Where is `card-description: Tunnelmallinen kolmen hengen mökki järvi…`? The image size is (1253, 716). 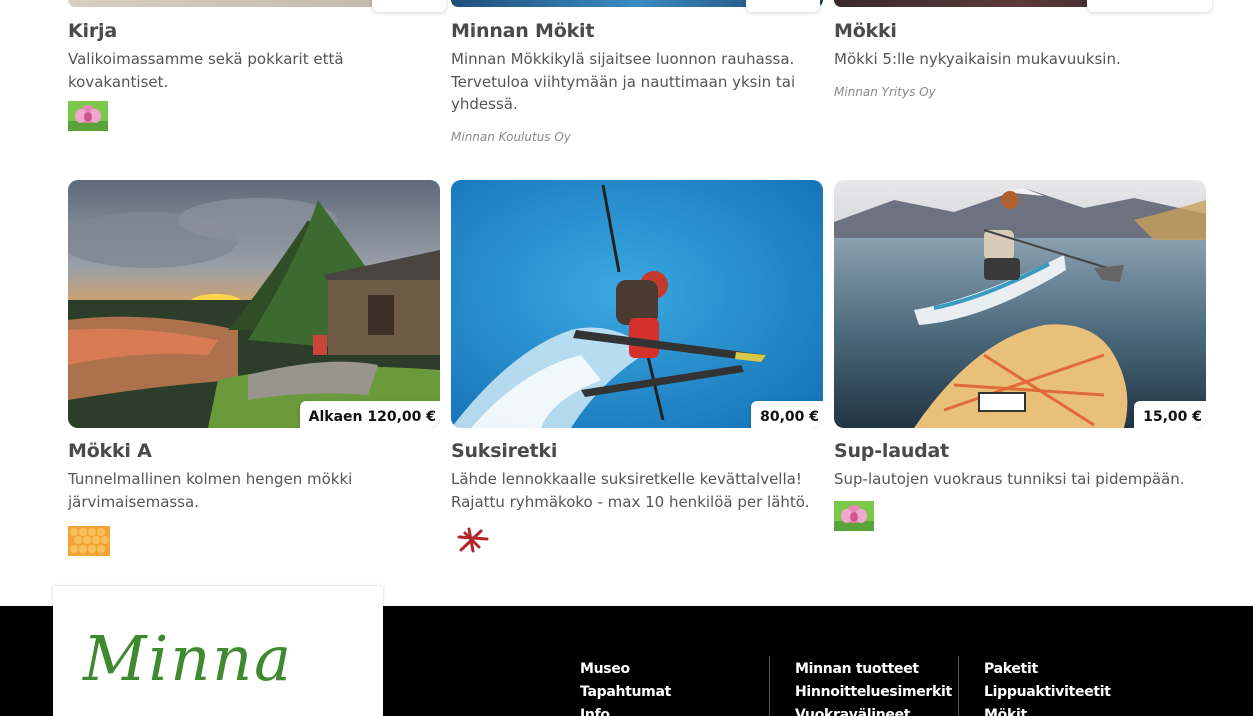
card-description: Tunnelmallinen kolmen hengen mökki järvi… is located at coordinates (210, 490).